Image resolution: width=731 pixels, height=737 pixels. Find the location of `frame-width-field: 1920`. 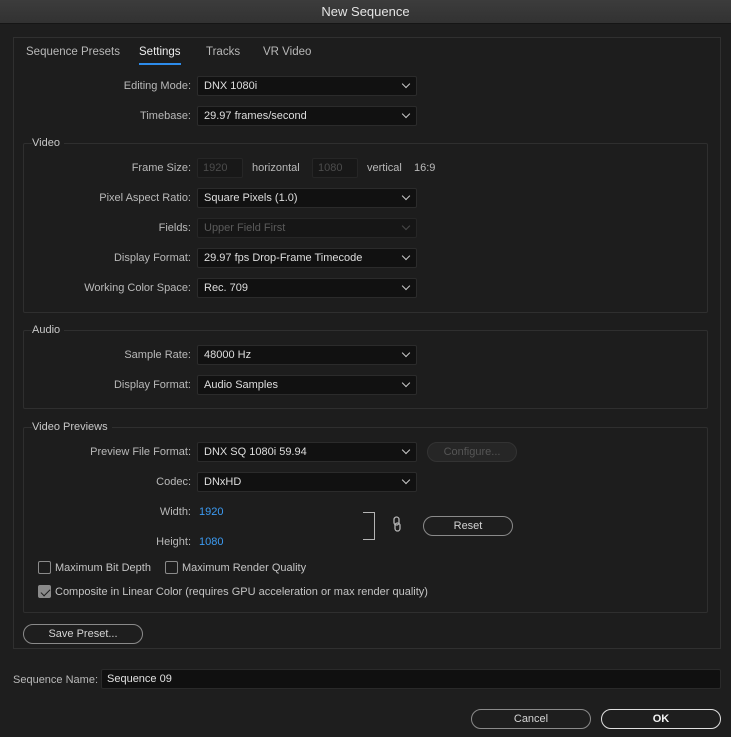

frame-width-field: 1920 is located at coordinates (220, 168).